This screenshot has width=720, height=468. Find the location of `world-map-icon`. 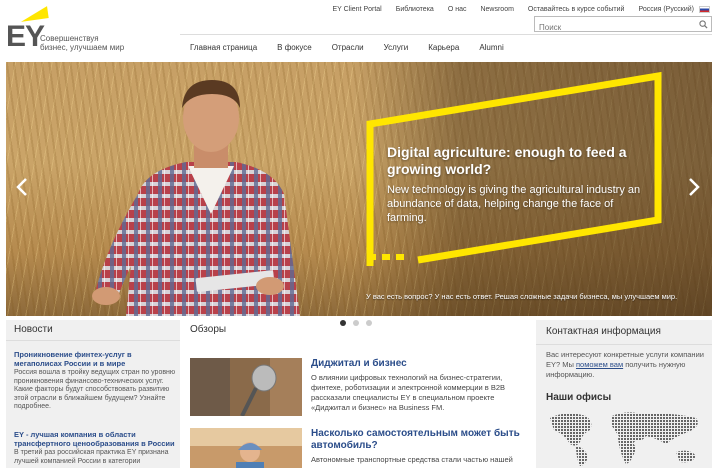

world-map-icon is located at coordinates (626, 438).